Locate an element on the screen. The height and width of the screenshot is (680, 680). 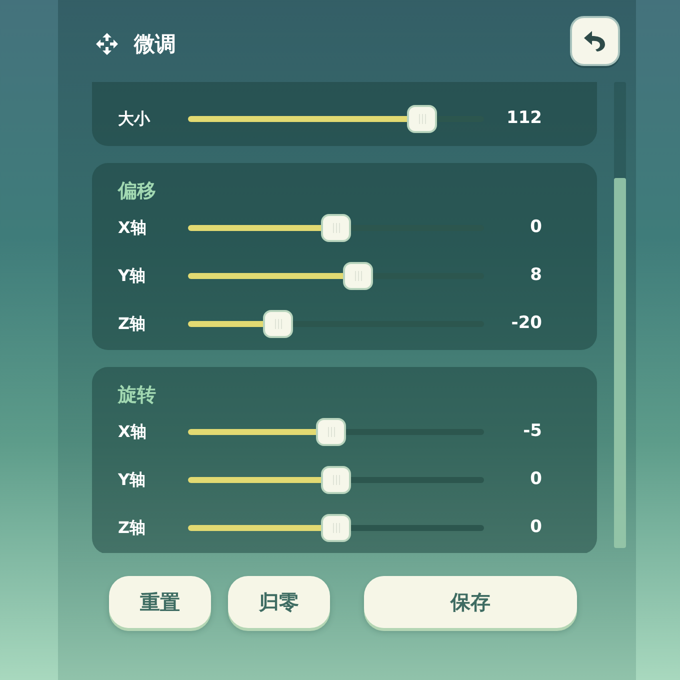
section-title: 偏移 is located at coordinates (137, 191).